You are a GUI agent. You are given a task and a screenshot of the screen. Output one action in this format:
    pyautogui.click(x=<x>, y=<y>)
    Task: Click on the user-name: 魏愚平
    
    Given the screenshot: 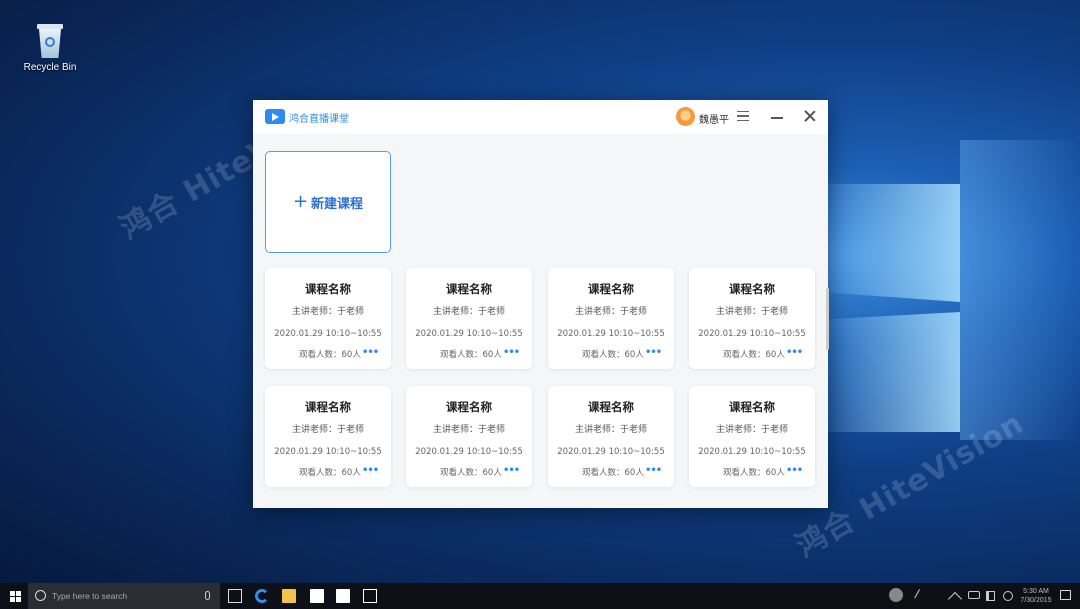 What is the action you would take?
    pyautogui.click(x=714, y=118)
    